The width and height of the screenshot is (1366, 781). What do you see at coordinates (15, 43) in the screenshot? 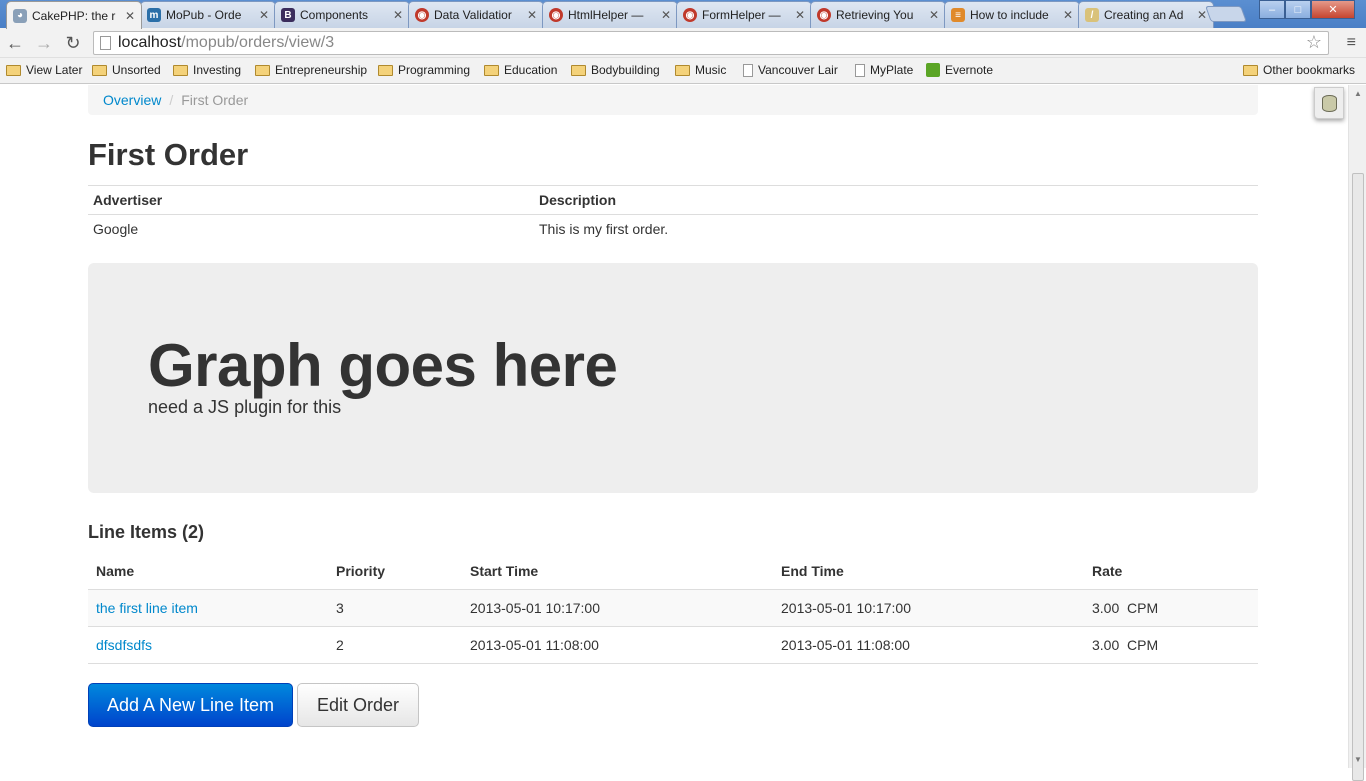
I see `back-button: ←` at bounding box center [15, 43].